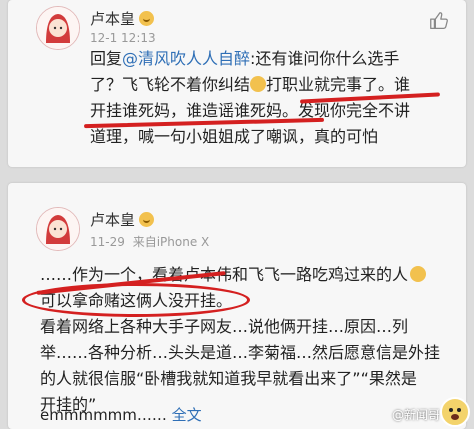 Image resolution: width=474 pixels, height=429 pixels. What do you see at coordinates (187, 415) in the screenshot?
I see `expand-full-text-link: 全文` at bounding box center [187, 415].